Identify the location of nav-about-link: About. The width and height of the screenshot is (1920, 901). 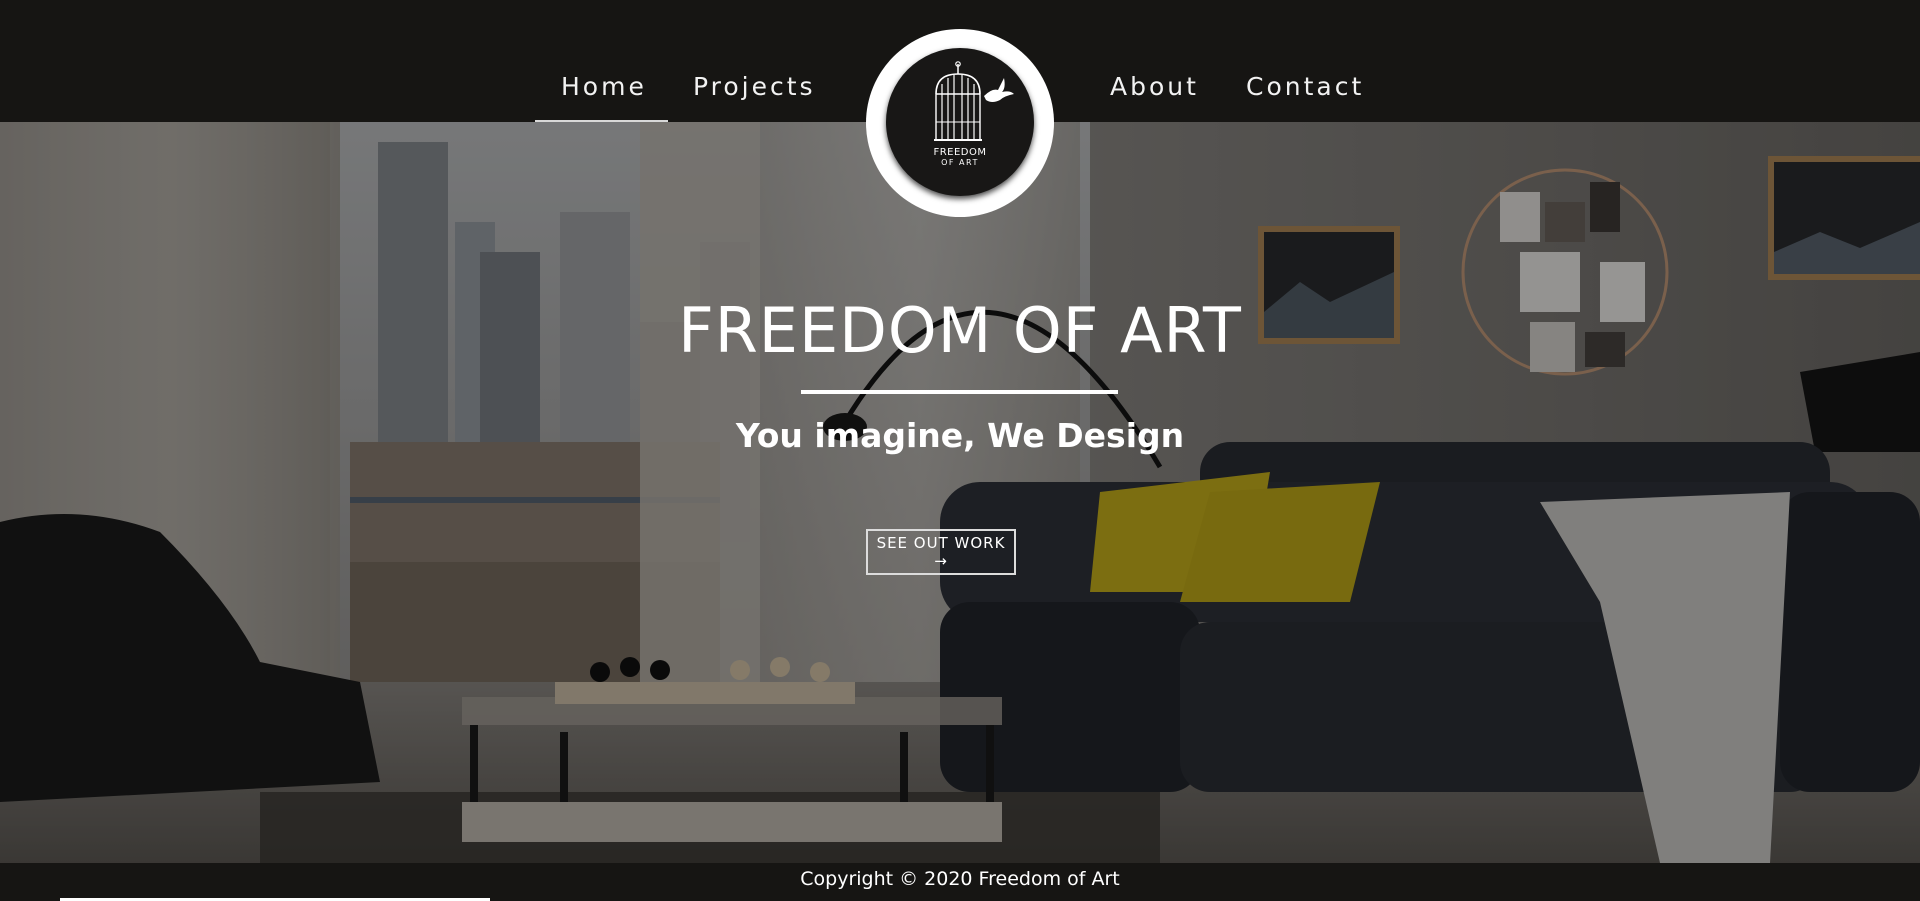
(1154, 86).